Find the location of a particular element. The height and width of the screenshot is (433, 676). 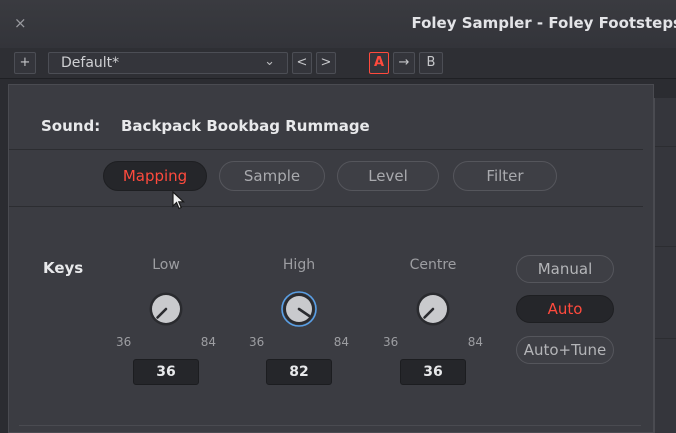

knob-centre-max: 84 is located at coordinates (475, 342).